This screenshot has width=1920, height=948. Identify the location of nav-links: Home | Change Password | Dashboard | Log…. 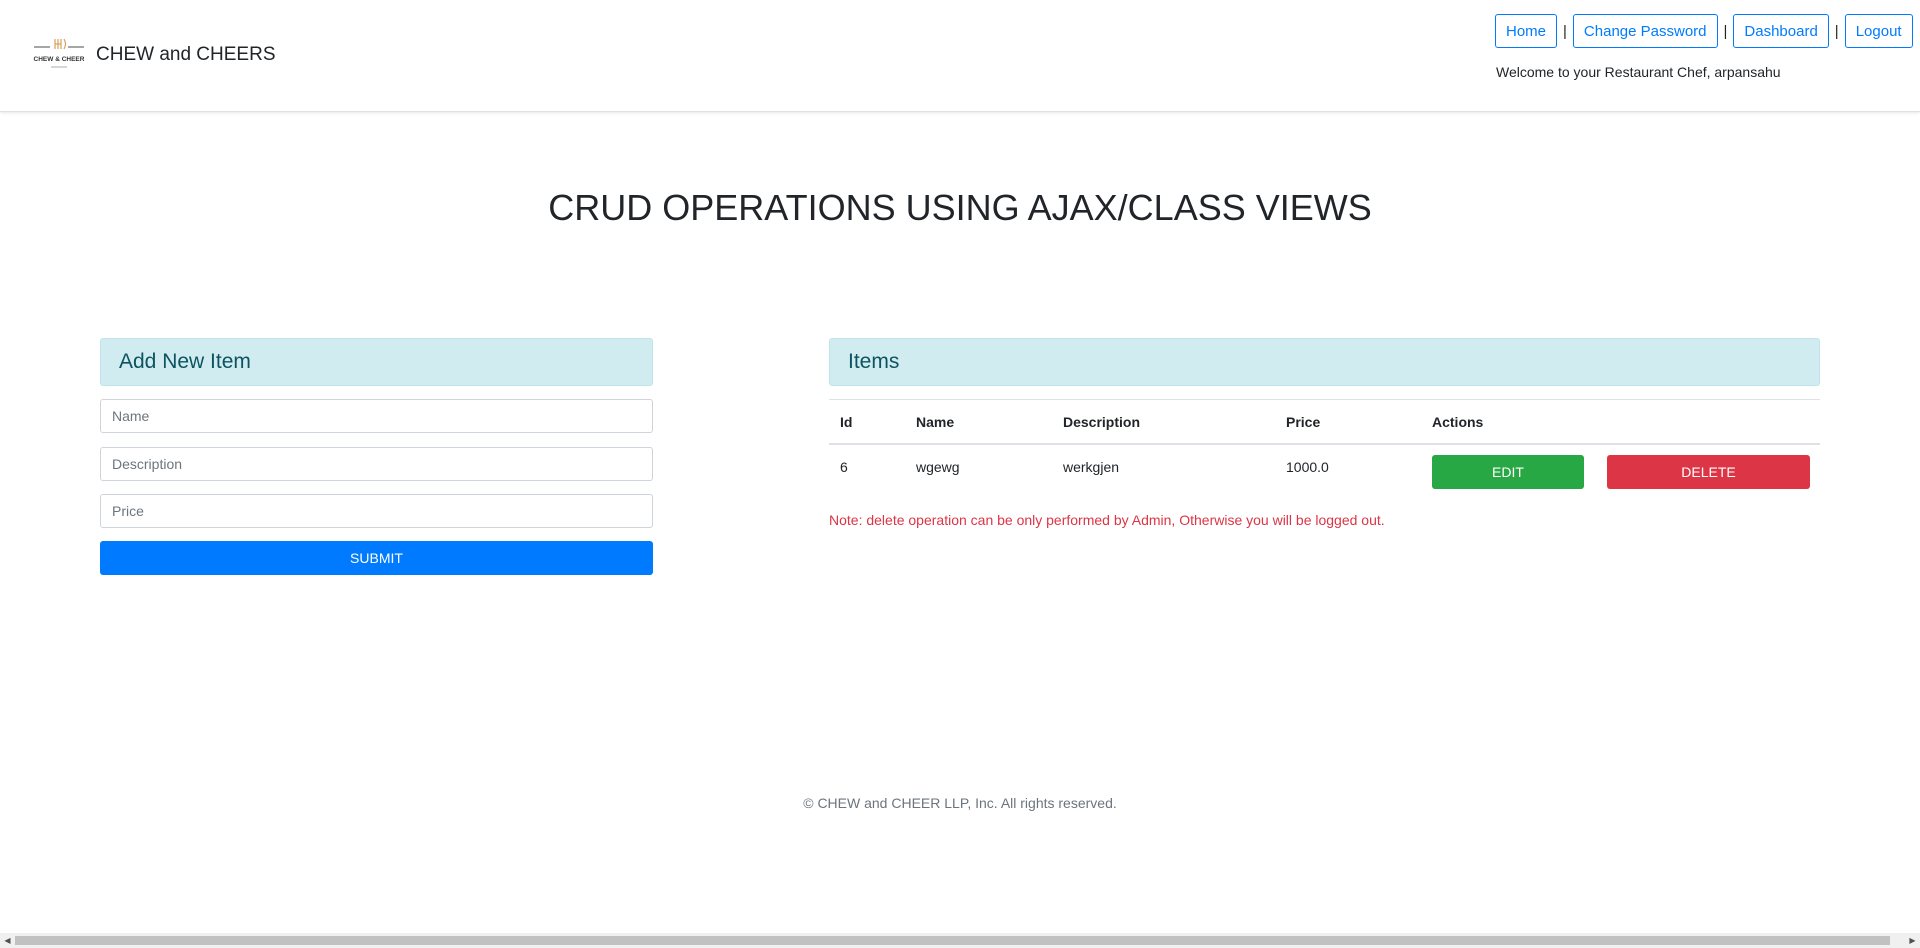
(1704, 31).